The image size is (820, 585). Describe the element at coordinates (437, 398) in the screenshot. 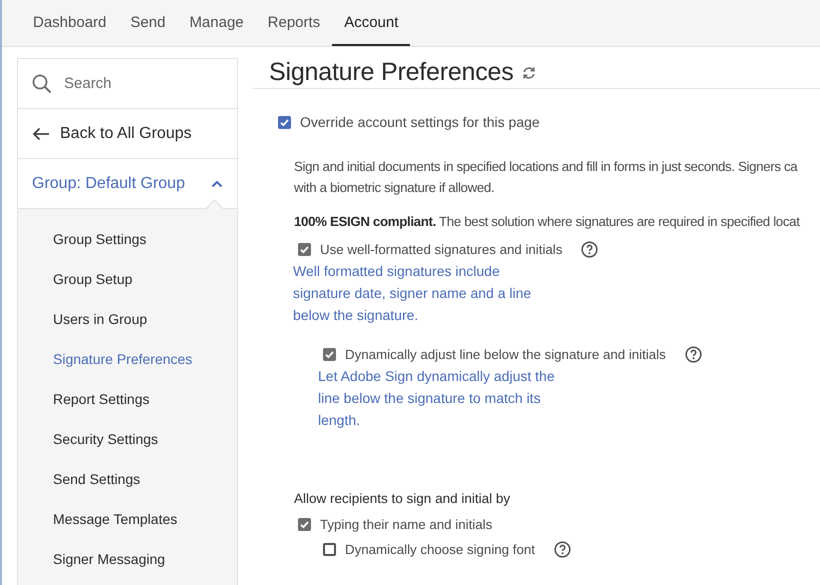

I see `hint-text: Let Adobe Sign dynamically adjust the line below the signature to match its length.` at that location.